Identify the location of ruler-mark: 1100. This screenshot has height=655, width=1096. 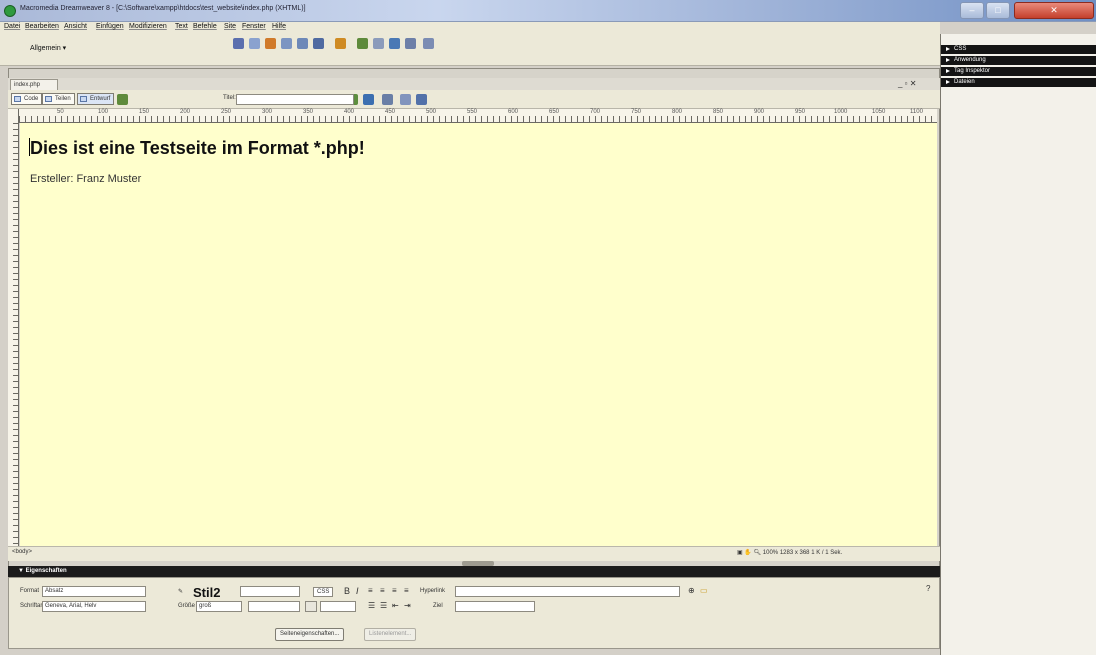
(916, 112).